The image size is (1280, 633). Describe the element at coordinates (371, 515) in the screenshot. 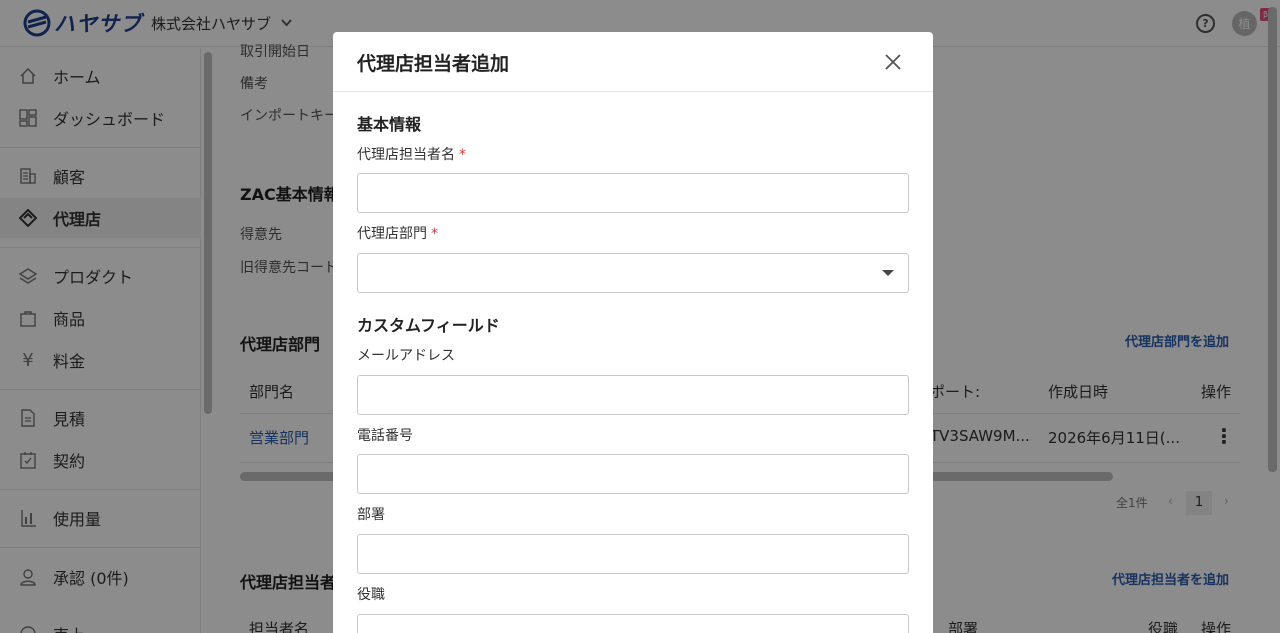

I see `department-label: 部署` at that location.